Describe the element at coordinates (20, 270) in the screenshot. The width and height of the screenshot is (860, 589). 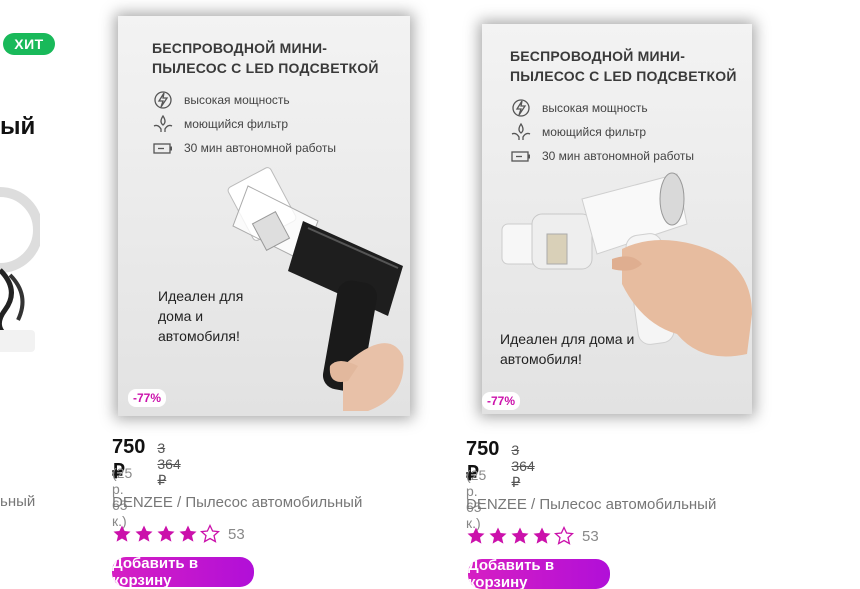
I see `partial-product-image` at that location.